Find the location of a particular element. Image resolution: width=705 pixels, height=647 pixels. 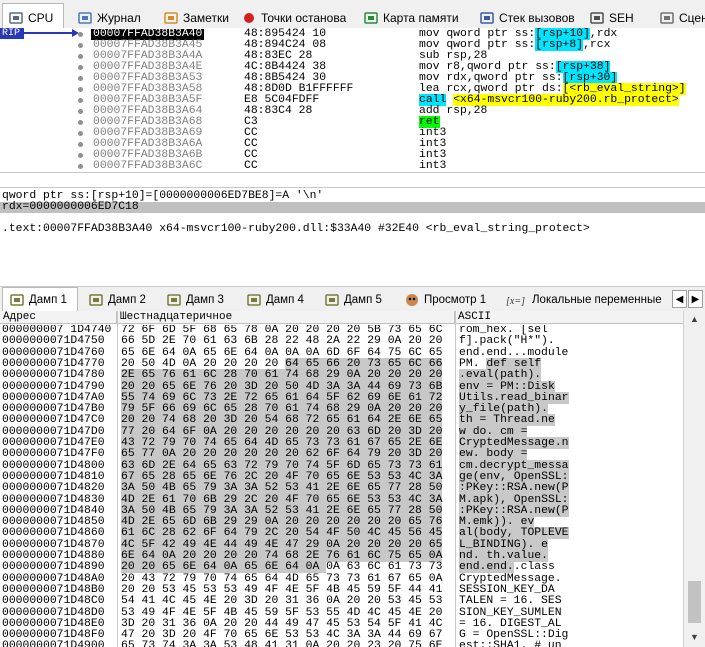

tab-label: Дамп 1 is located at coordinates (48, 300).